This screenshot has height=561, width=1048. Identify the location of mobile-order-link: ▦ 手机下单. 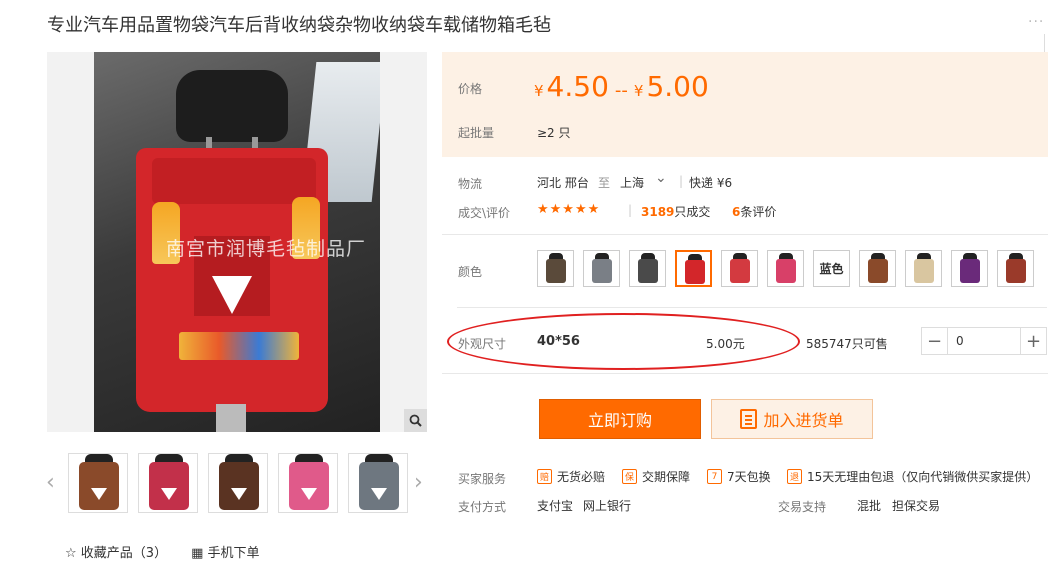
(225, 551).